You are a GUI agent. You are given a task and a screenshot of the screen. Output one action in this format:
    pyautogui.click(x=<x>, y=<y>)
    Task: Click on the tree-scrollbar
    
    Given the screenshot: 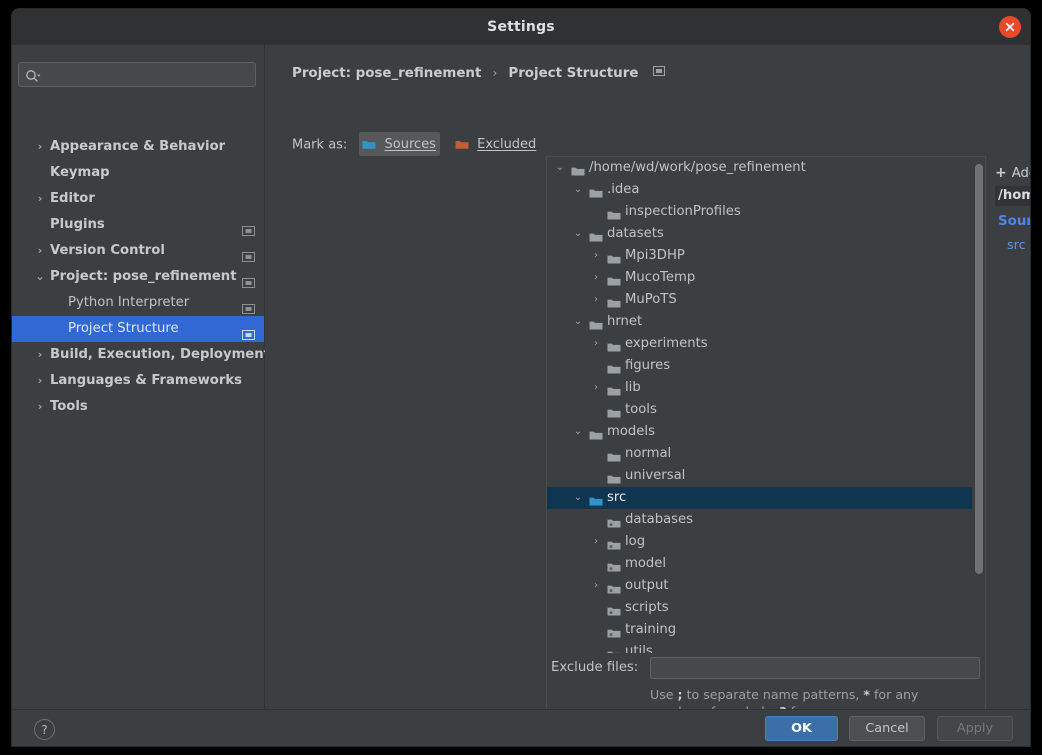 What is the action you would take?
    pyautogui.click(x=978, y=405)
    